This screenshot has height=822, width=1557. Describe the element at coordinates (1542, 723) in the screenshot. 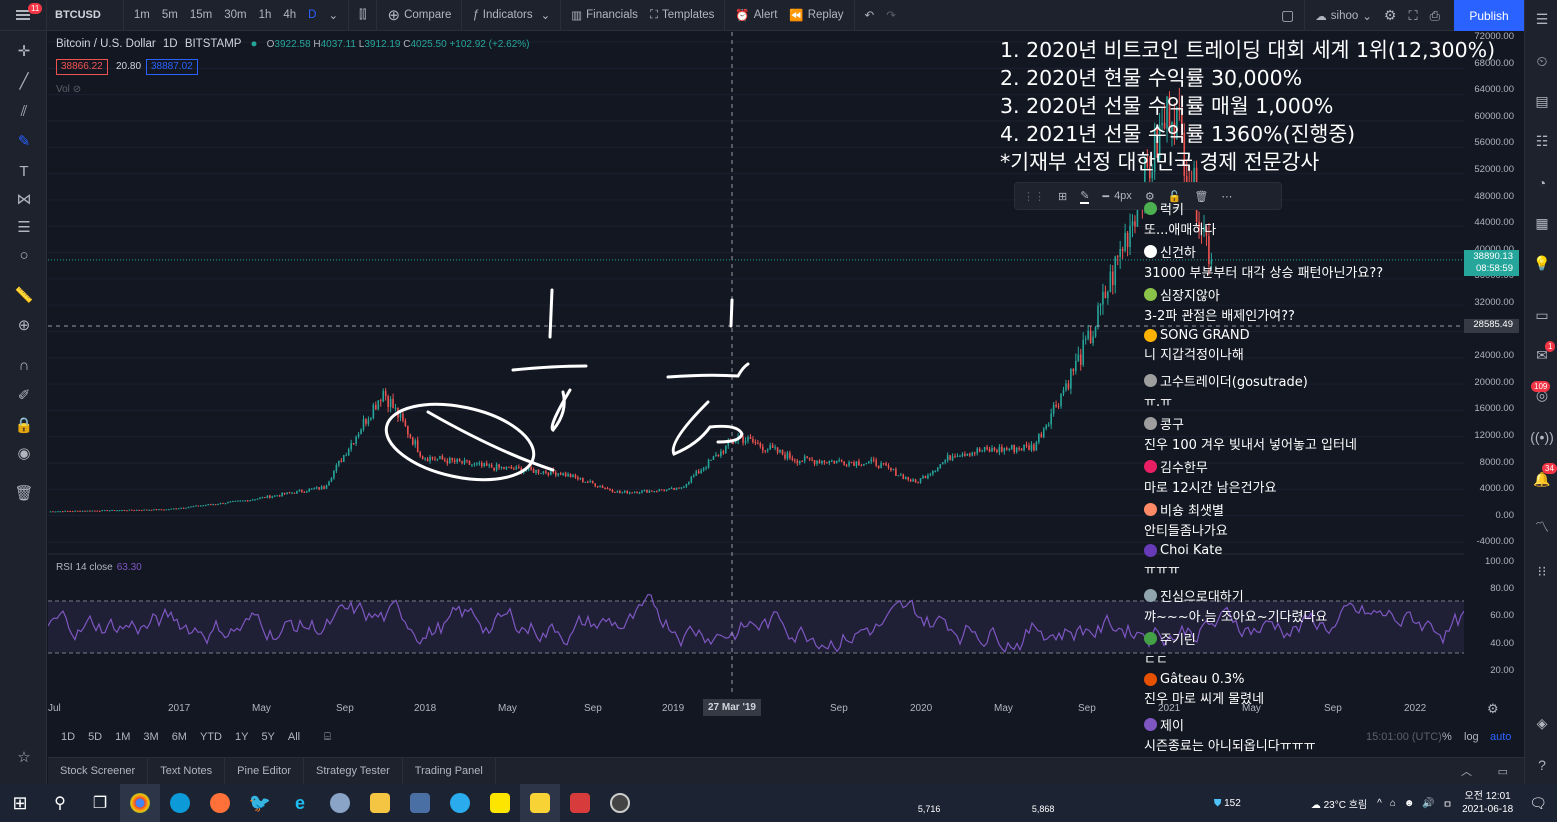

I see `layers-icon: ◈` at that location.